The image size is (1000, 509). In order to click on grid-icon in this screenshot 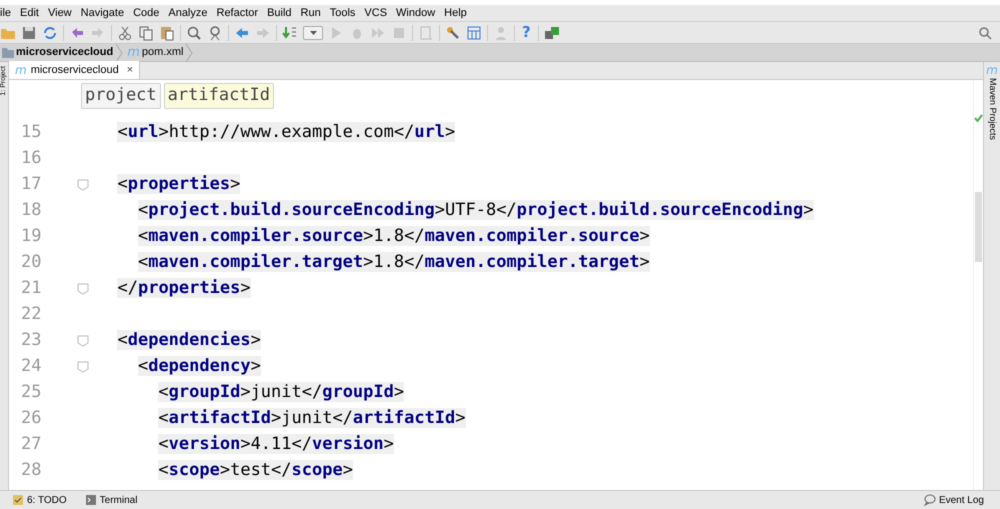, I will do `click(474, 32)`.